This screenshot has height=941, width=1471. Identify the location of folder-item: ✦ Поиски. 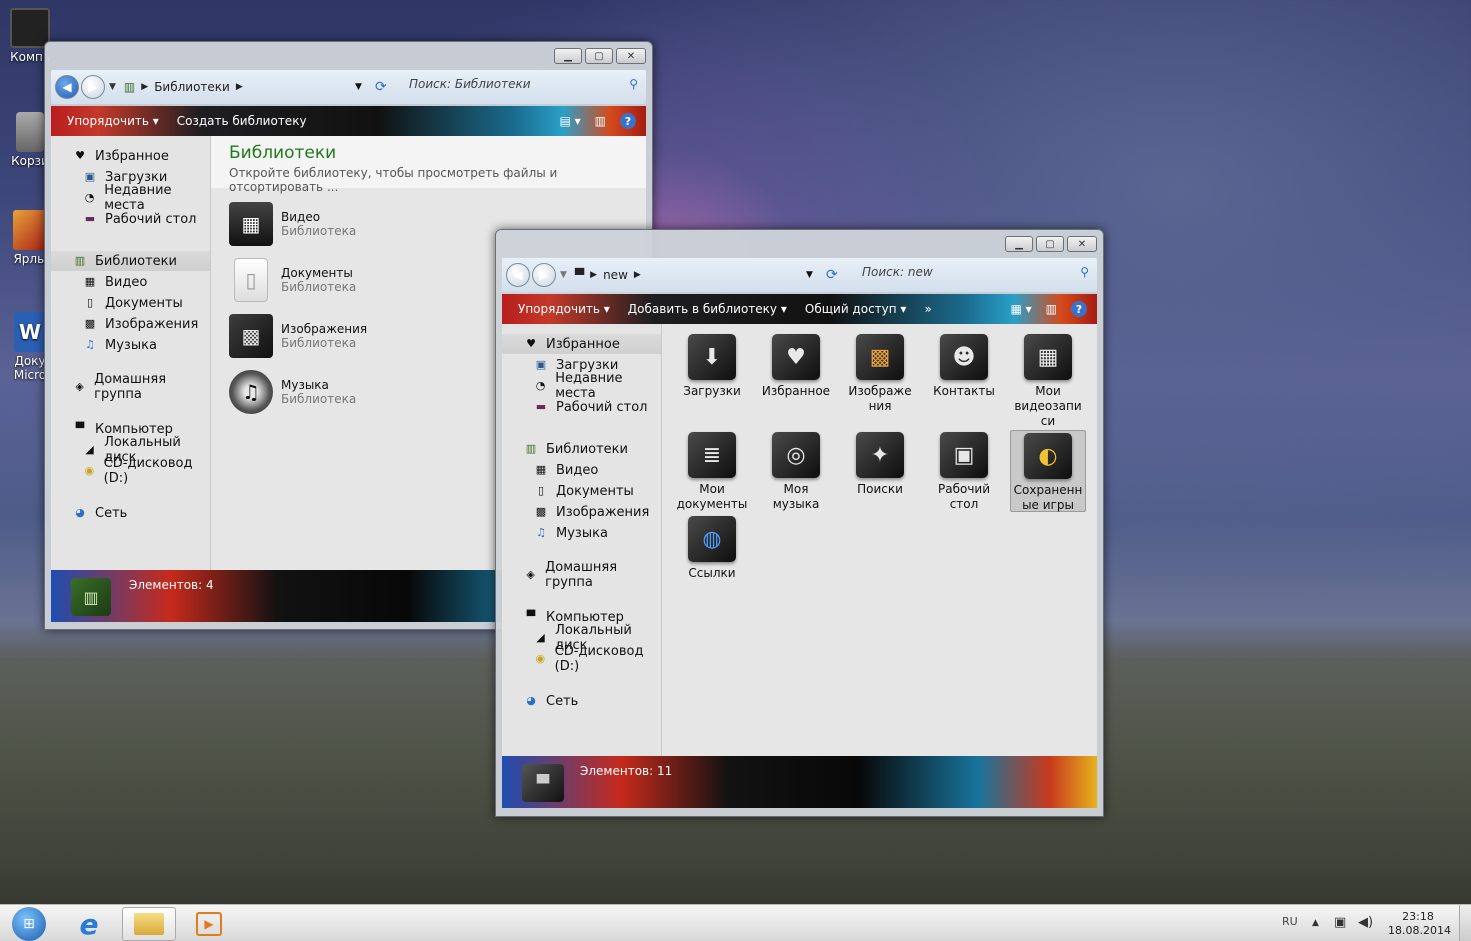
(880, 463).